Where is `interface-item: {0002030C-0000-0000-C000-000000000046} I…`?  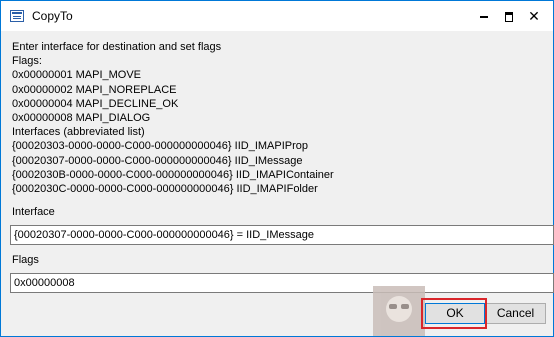 interface-item: {0002030C-0000-0000-C000-000000000046} I… is located at coordinates (165, 189).